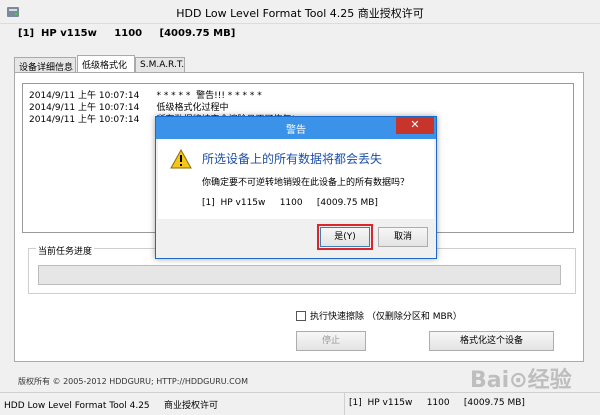 The width and height of the screenshot is (600, 415). I want to click on window-title: HDD Low Level Format Tool 4.25 商业授权许可, so click(300, 13).